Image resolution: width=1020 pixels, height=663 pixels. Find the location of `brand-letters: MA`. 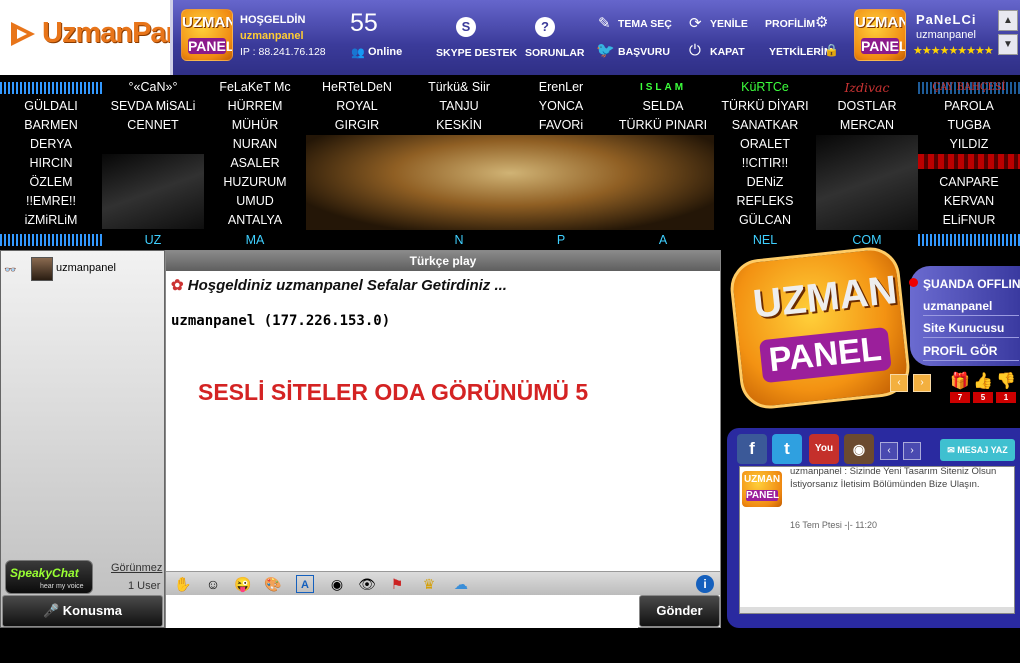

brand-letters: MA is located at coordinates (255, 240).